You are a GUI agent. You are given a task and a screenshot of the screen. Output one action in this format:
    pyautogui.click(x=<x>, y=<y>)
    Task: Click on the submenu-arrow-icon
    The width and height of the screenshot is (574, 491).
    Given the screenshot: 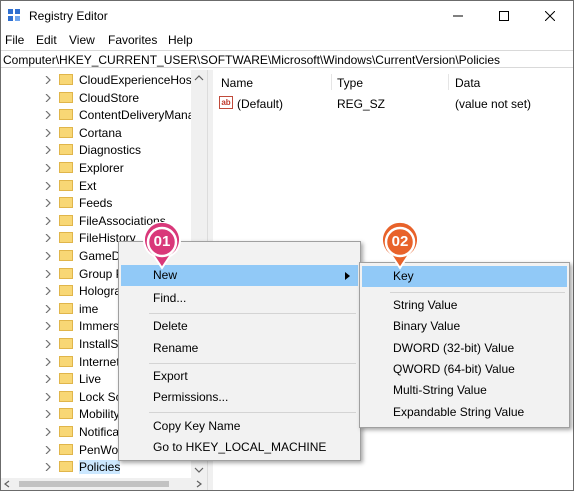 What is the action you would take?
    pyautogui.click(x=347, y=276)
    